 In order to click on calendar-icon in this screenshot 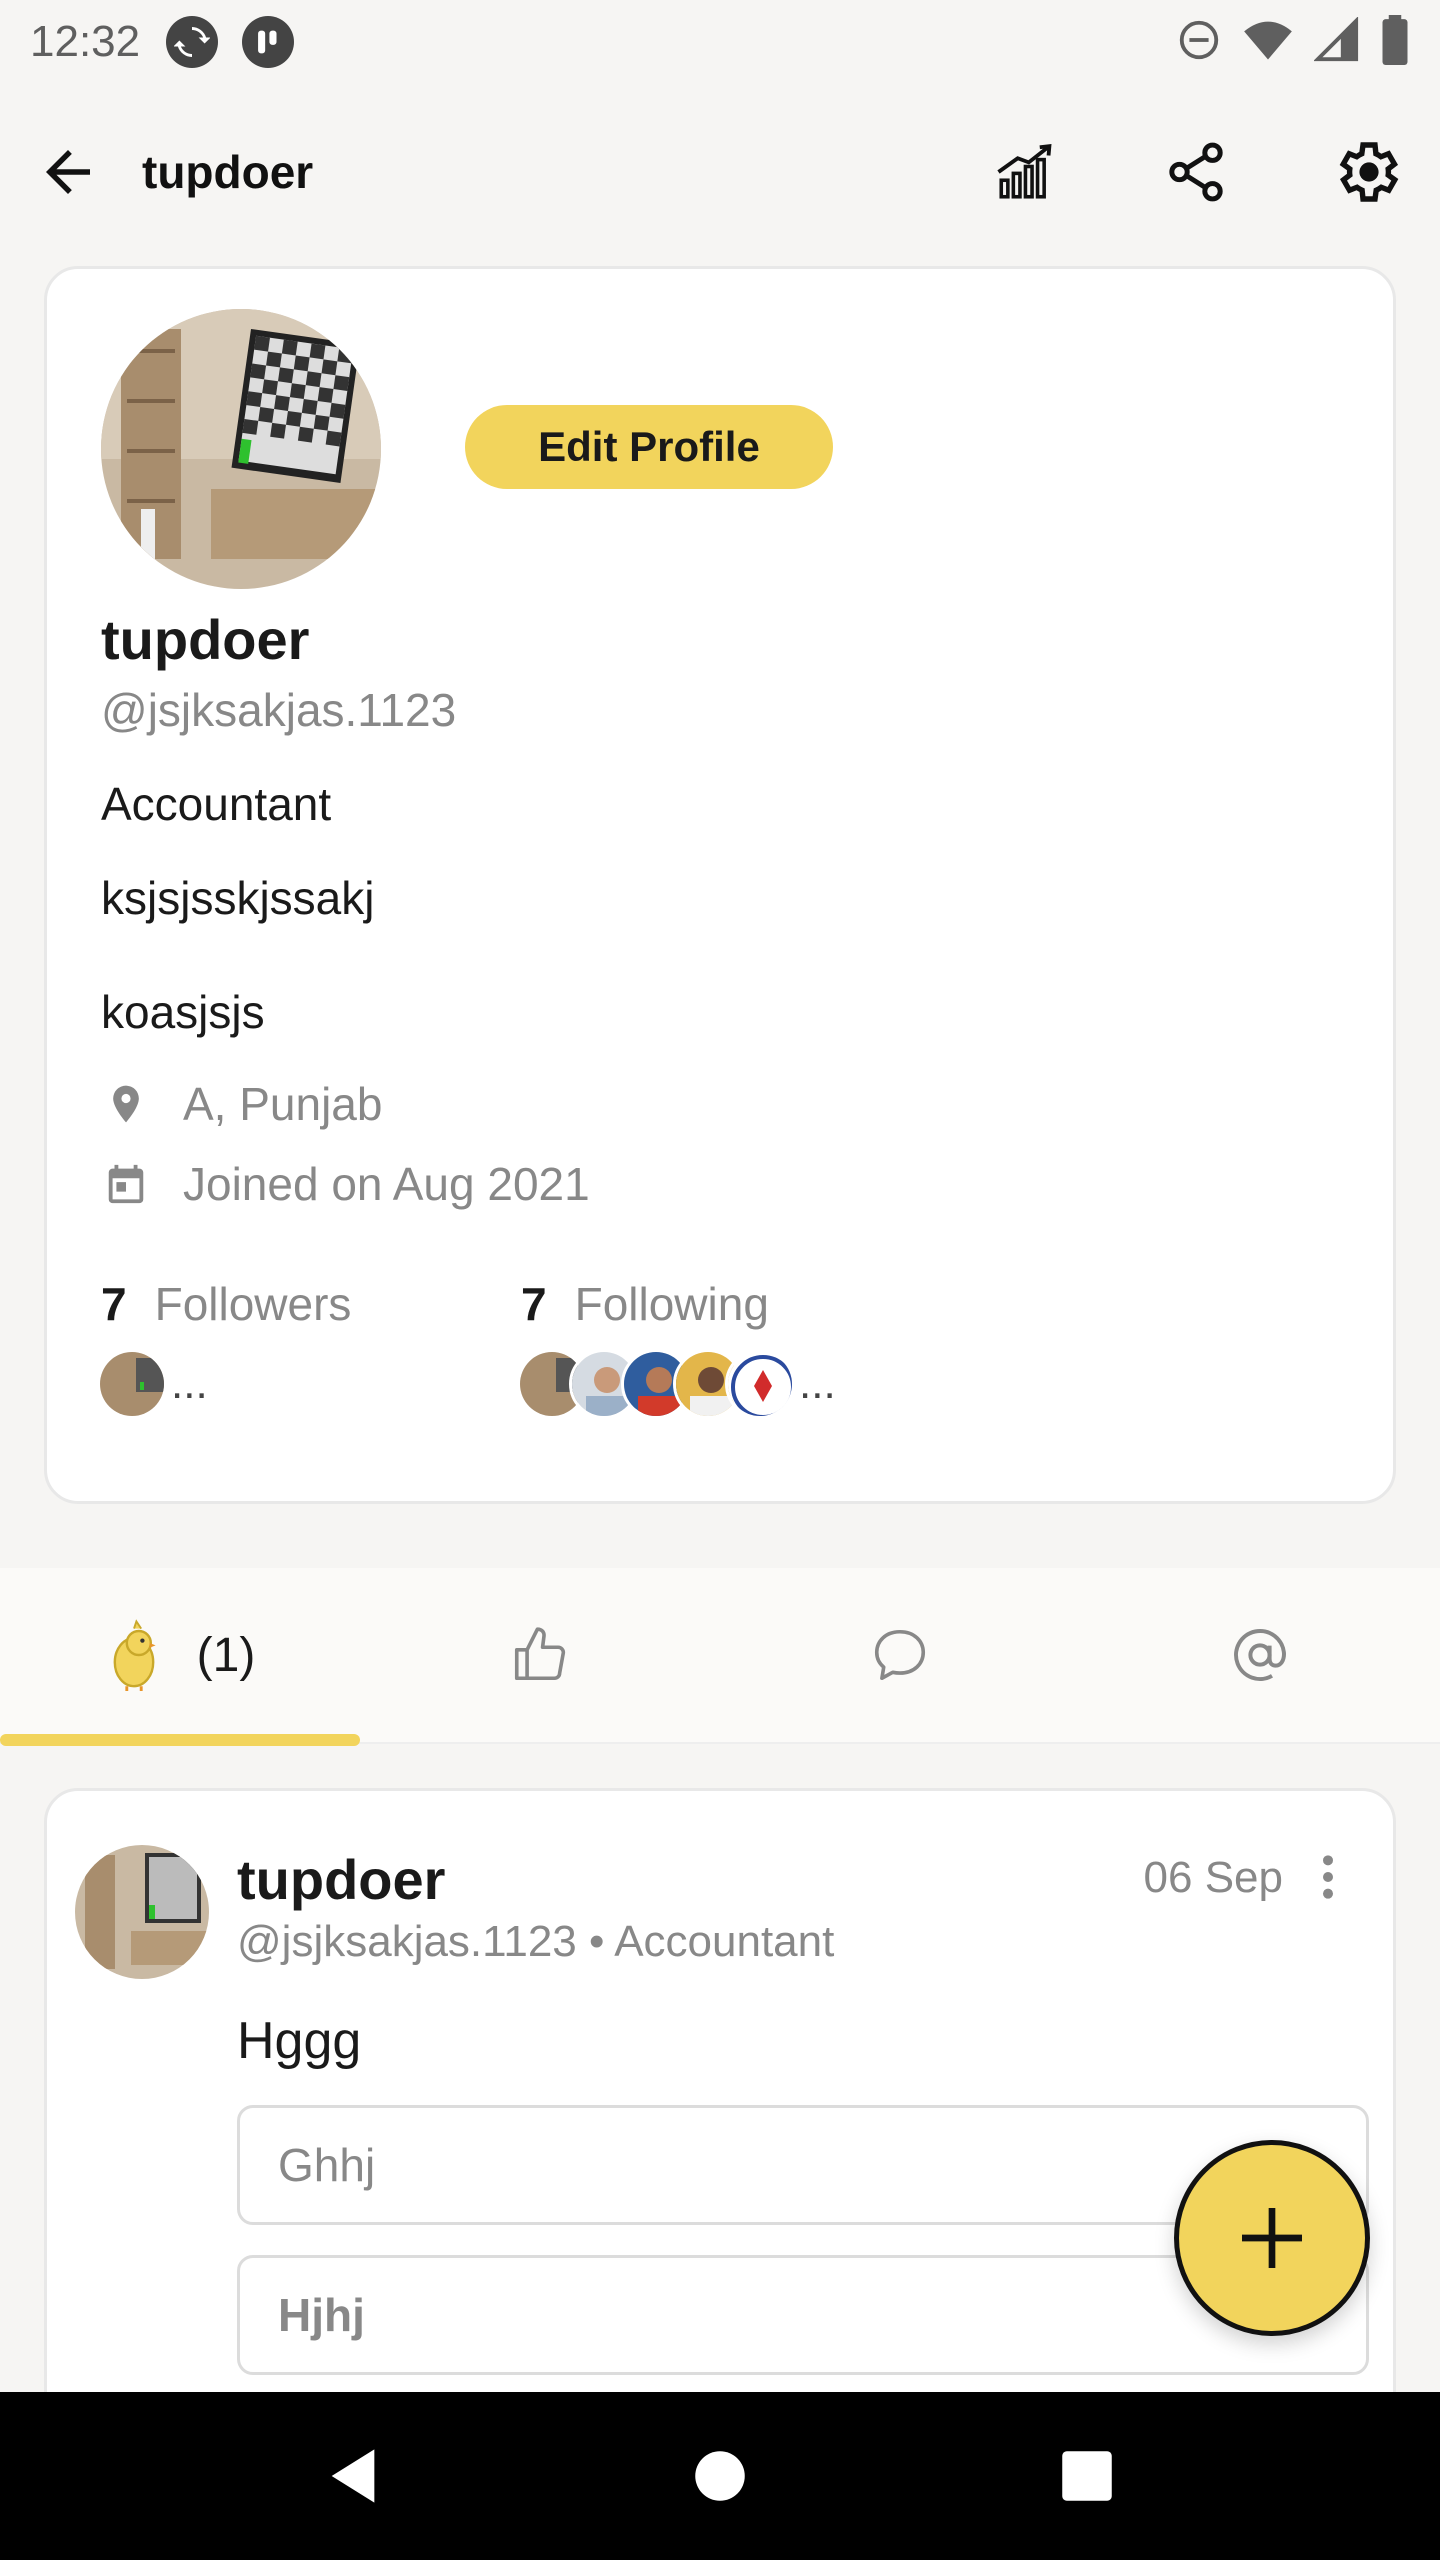, I will do `click(126, 1184)`.